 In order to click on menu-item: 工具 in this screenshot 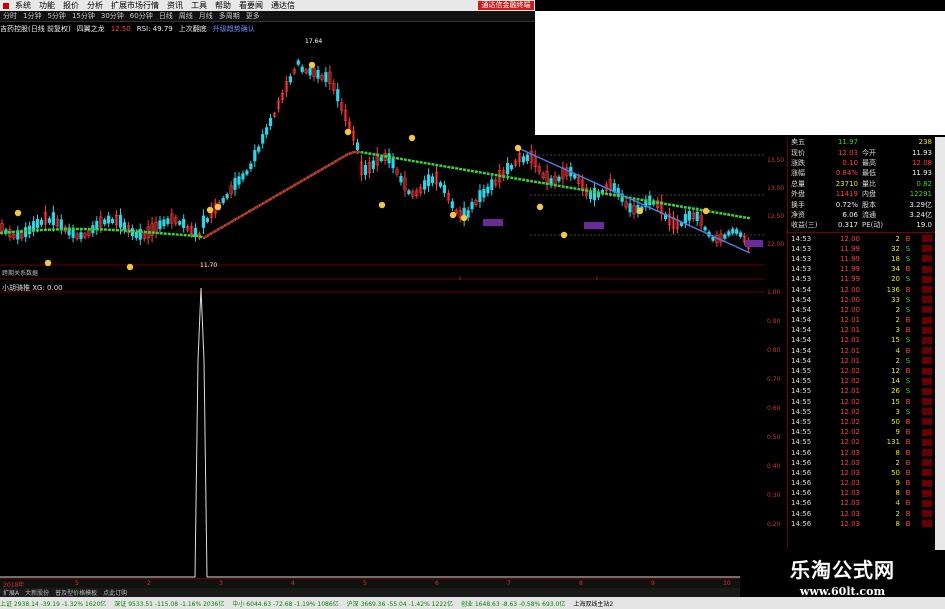, I will do `click(199, 5)`.